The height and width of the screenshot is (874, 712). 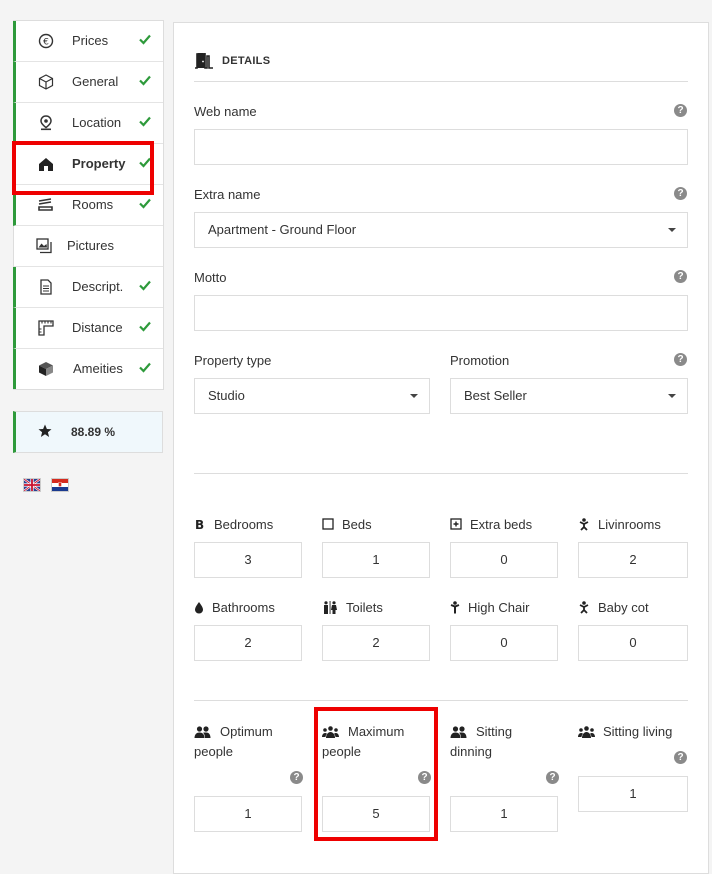 I want to click on motto-label: Motto, so click(x=210, y=277).